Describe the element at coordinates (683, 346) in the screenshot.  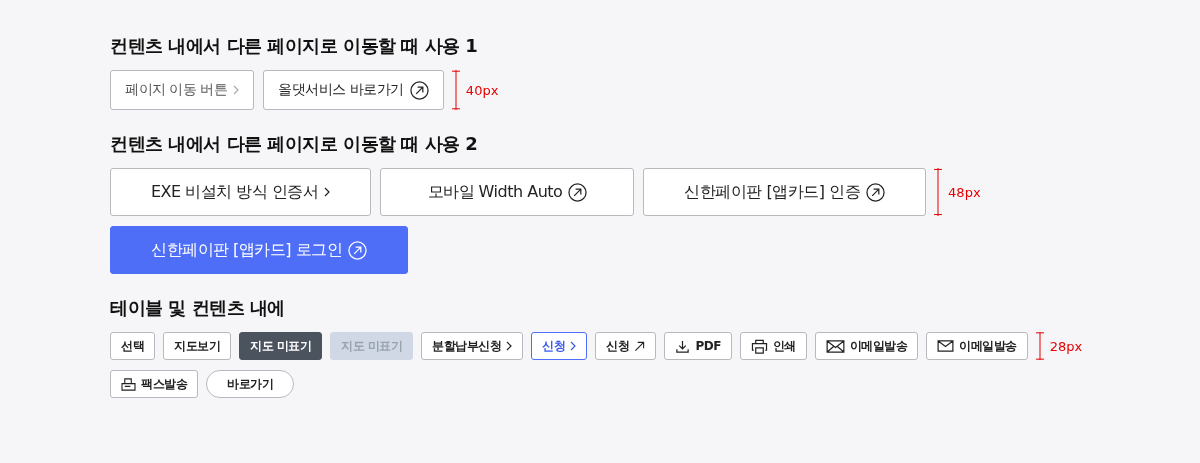
I see `download-icon` at that location.